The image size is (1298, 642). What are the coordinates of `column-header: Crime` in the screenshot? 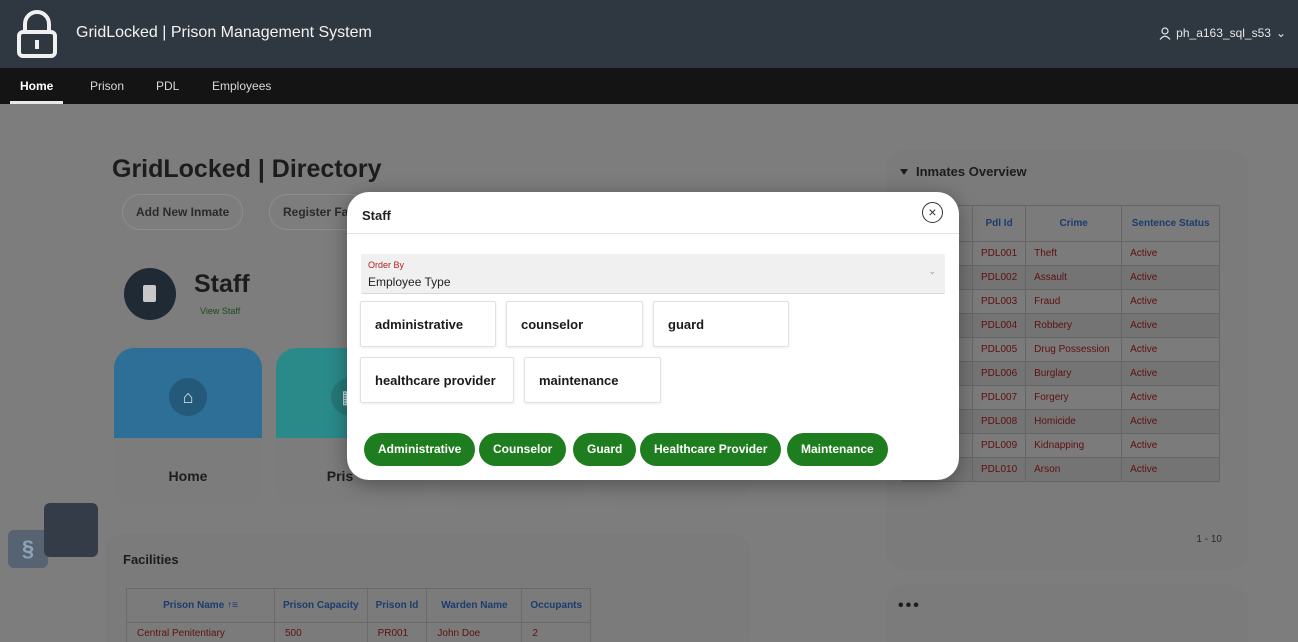 It's located at (1074, 223).